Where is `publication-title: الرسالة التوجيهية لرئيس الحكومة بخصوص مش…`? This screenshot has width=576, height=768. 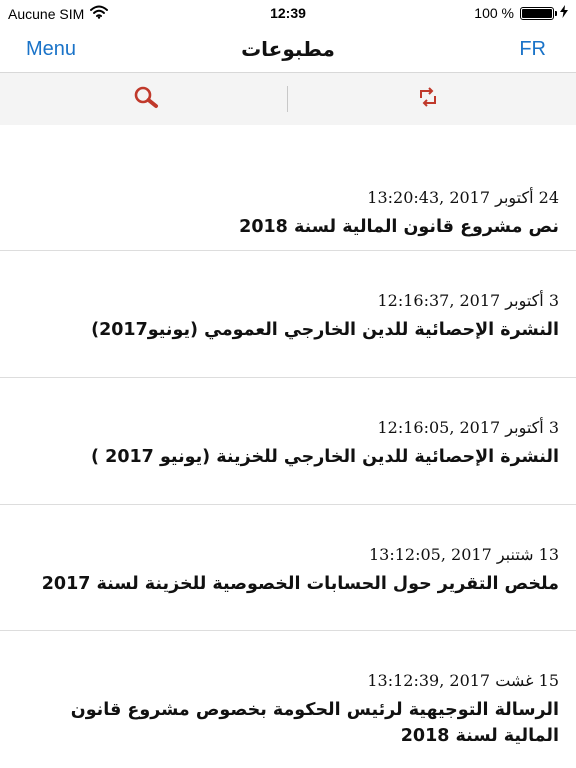
publication-title: الرسالة التوجيهية لرئيس الحكومة بخصوص مش… is located at coordinates (314, 723).